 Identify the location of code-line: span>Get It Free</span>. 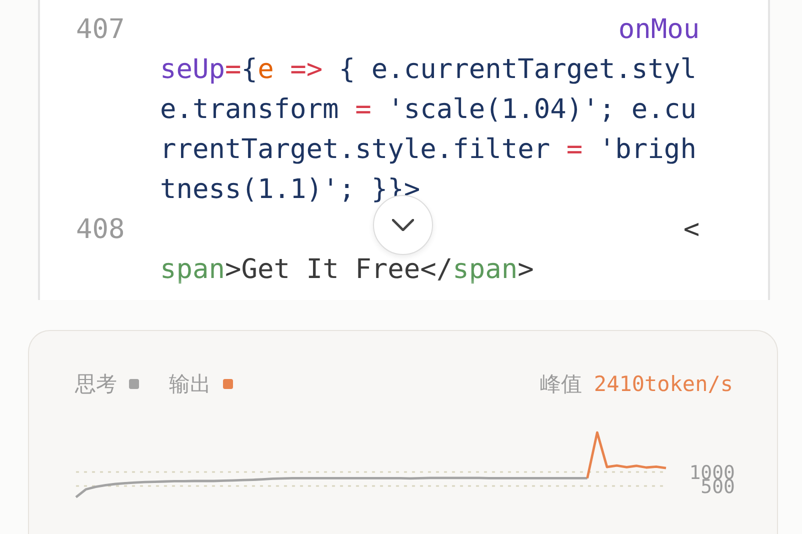
(347, 270).